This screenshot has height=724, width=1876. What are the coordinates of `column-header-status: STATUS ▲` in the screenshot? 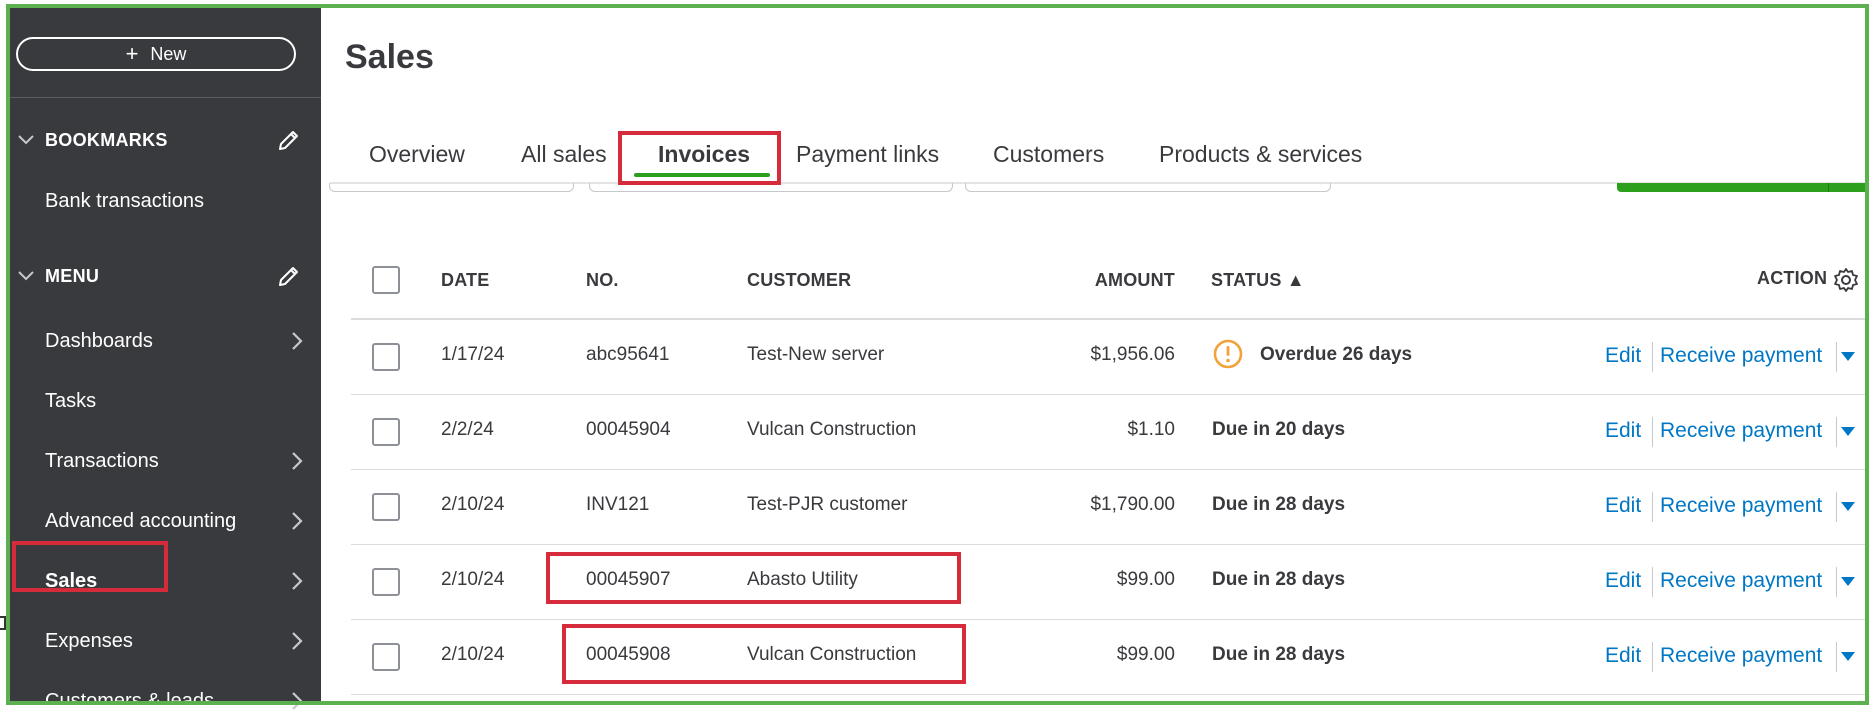 It's located at (1258, 280).